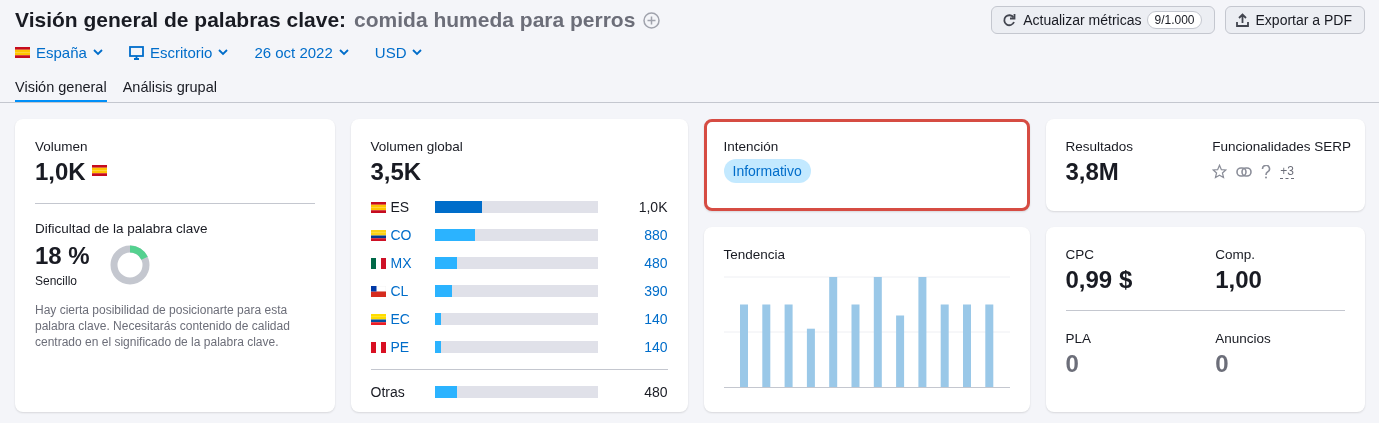 Image resolution: width=1379 pixels, height=423 pixels. I want to click on country-volume: 390, so click(634, 291).